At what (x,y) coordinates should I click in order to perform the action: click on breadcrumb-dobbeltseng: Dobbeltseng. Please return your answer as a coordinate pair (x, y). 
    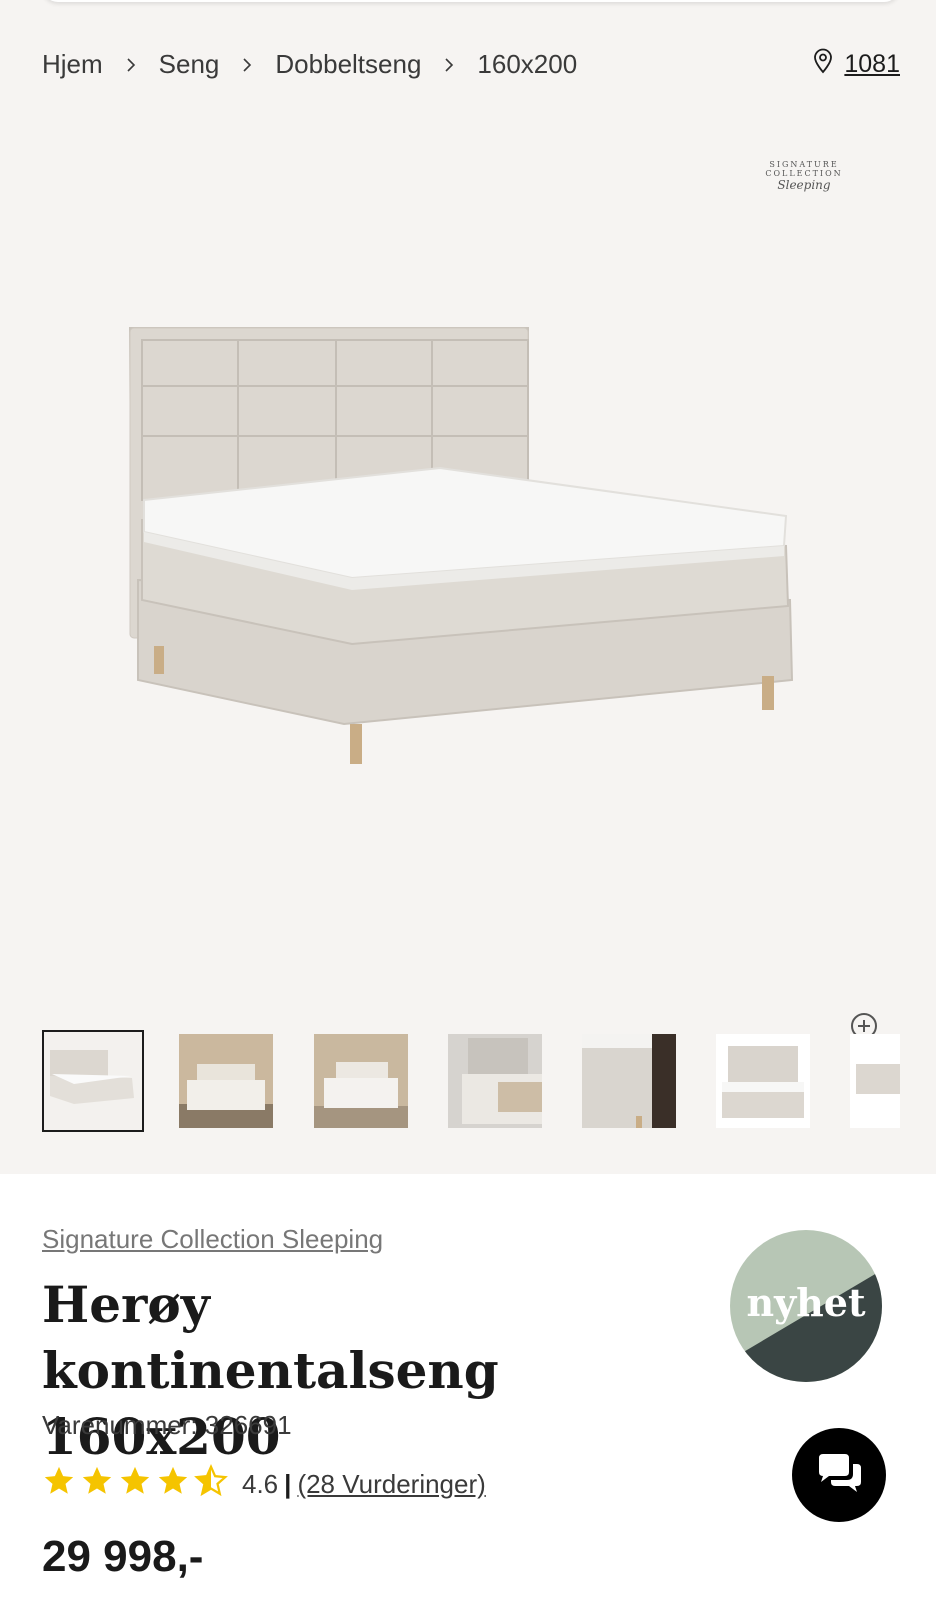
    Looking at the image, I should click on (348, 64).